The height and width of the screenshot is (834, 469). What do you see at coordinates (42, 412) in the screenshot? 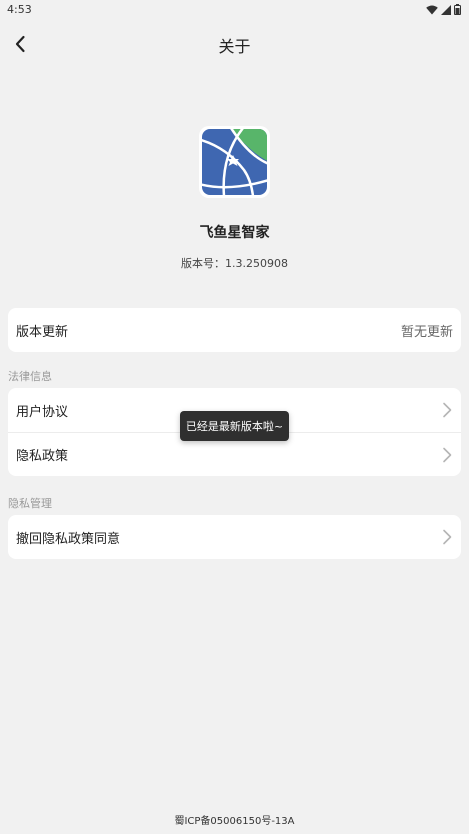
I see `user-agreement-label: 用户协议` at bounding box center [42, 412].